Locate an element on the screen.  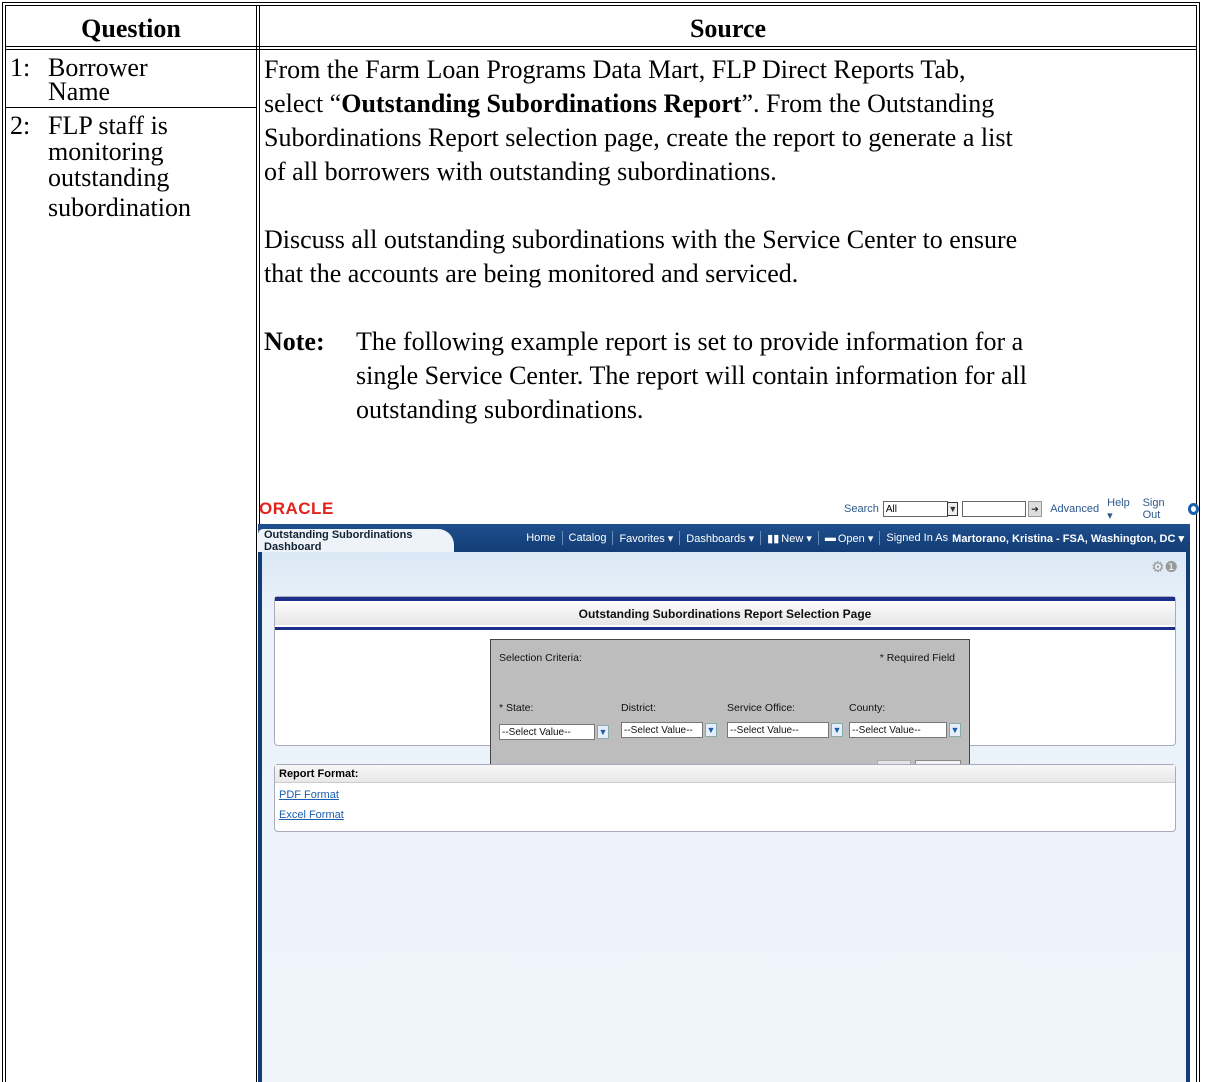
selection-criteria-label: Selection Criteria: is located at coordinates (540, 658).